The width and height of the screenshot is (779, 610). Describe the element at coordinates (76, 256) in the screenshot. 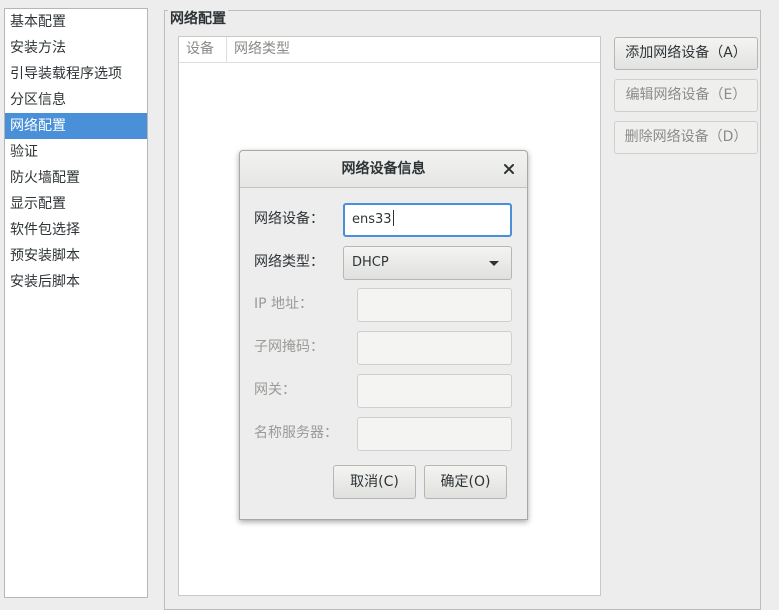

I see `sidebar-item-pre-script: 预安装脚本` at that location.